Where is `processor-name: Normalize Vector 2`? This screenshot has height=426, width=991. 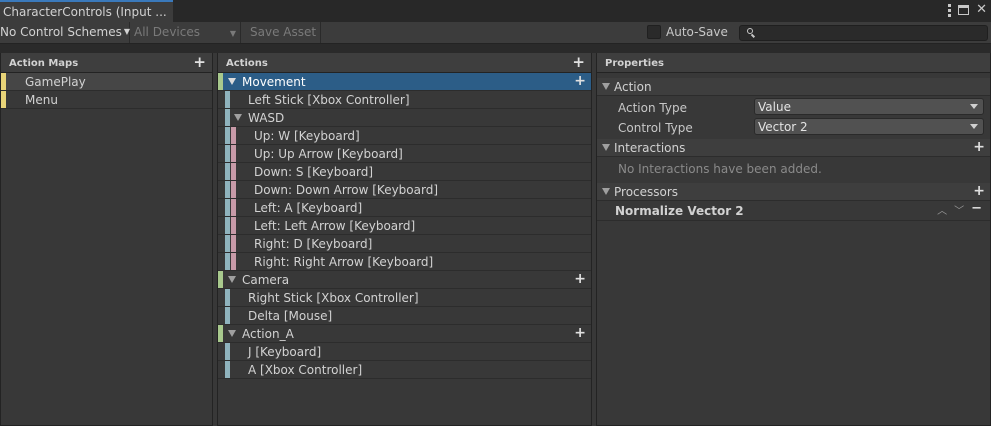 processor-name: Normalize Vector 2 is located at coordinates (679, 211).